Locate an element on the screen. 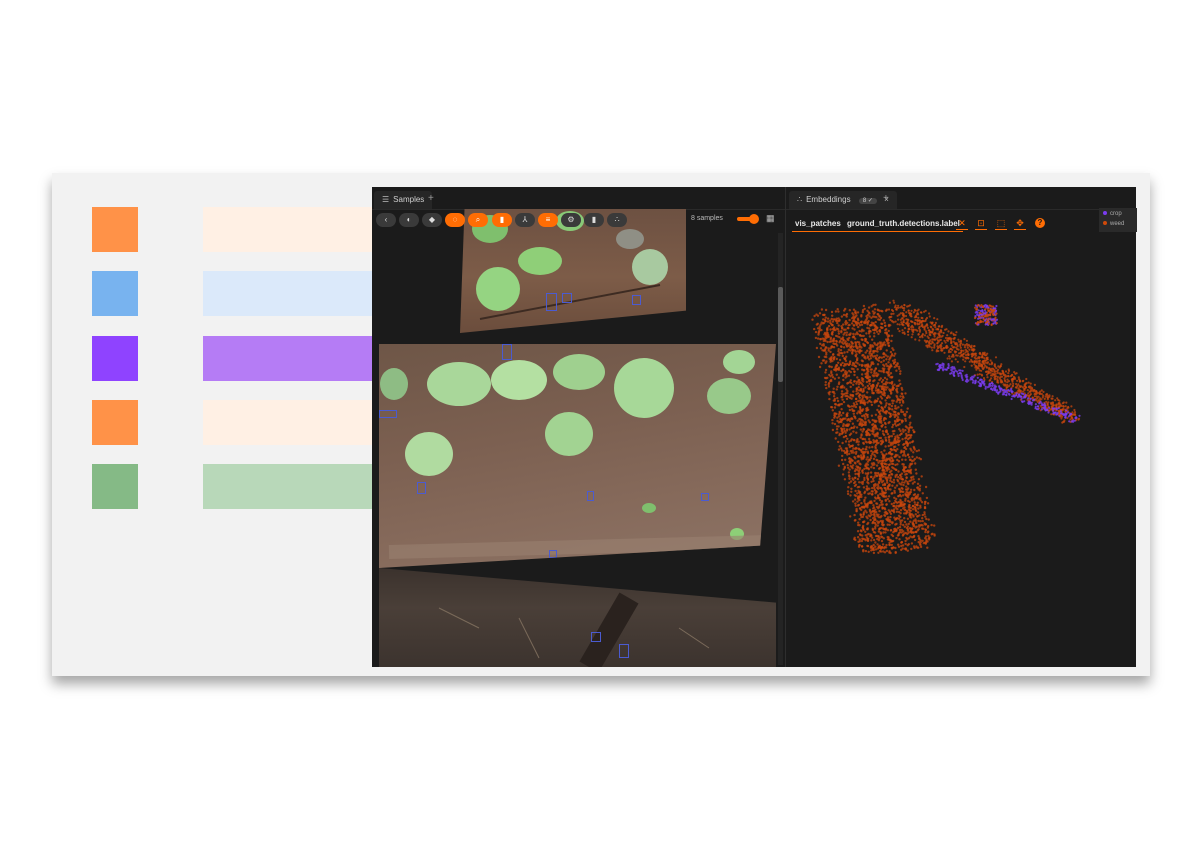 The image size is (1200, 847). samples-tabbar: ☰ Samples + is located at coordinates (578, 198).